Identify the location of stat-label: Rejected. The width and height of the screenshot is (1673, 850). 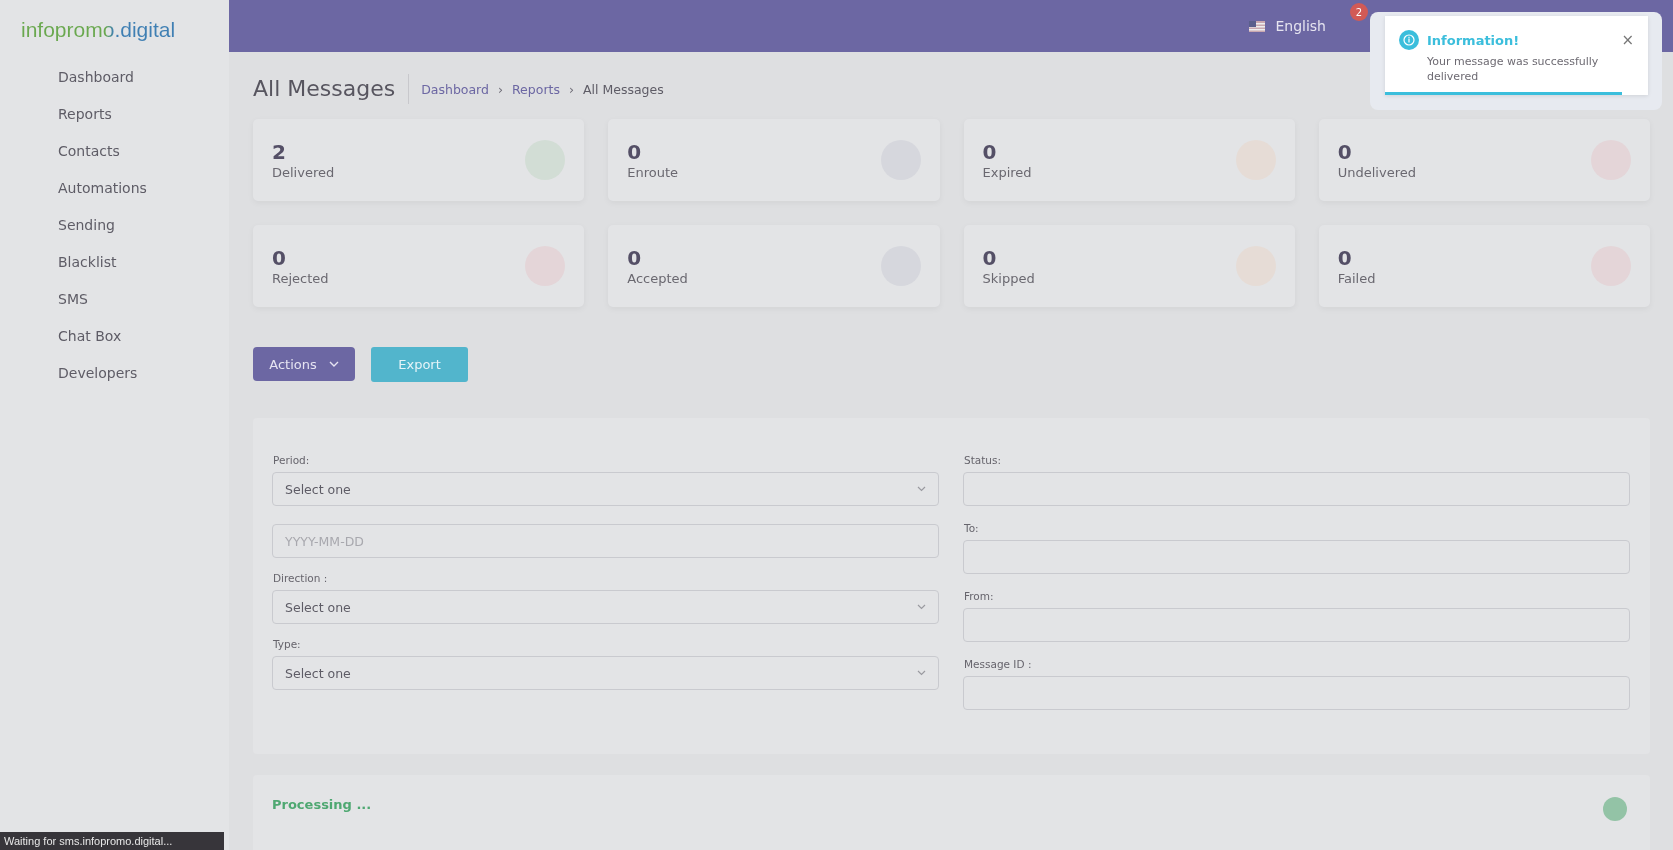
(300, 278).